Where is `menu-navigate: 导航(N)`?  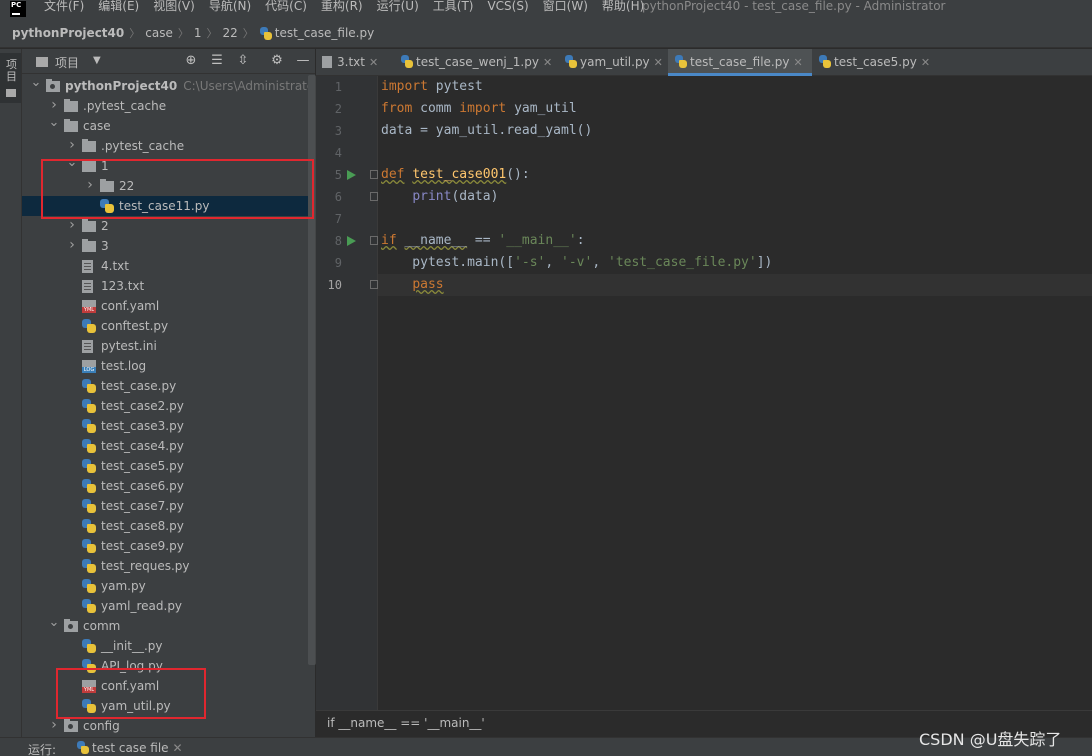 menu-navigate: 导航(N) is located at coordinates (230, 9).